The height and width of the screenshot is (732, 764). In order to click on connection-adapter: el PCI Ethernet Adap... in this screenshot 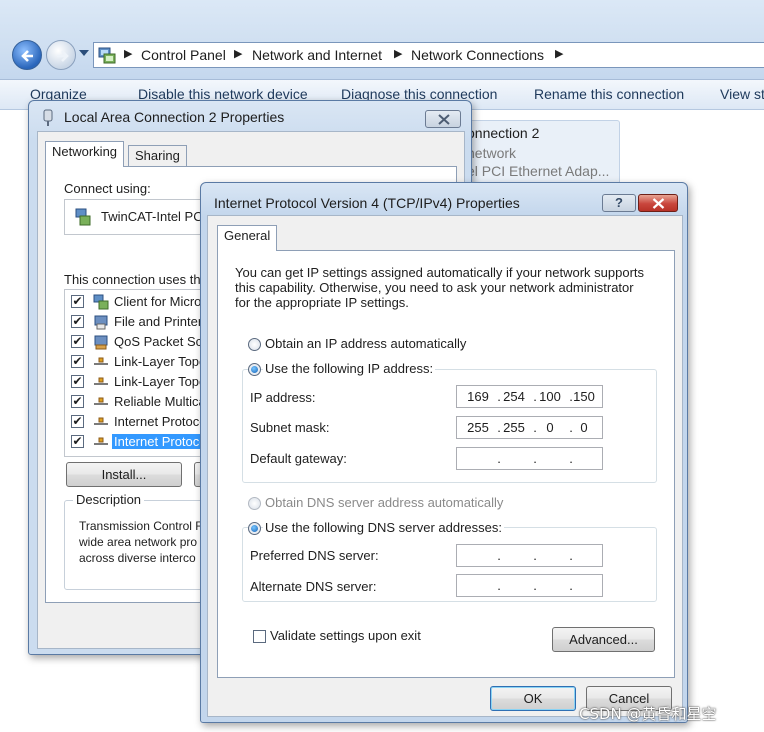, I will do `click(538, 171)`.